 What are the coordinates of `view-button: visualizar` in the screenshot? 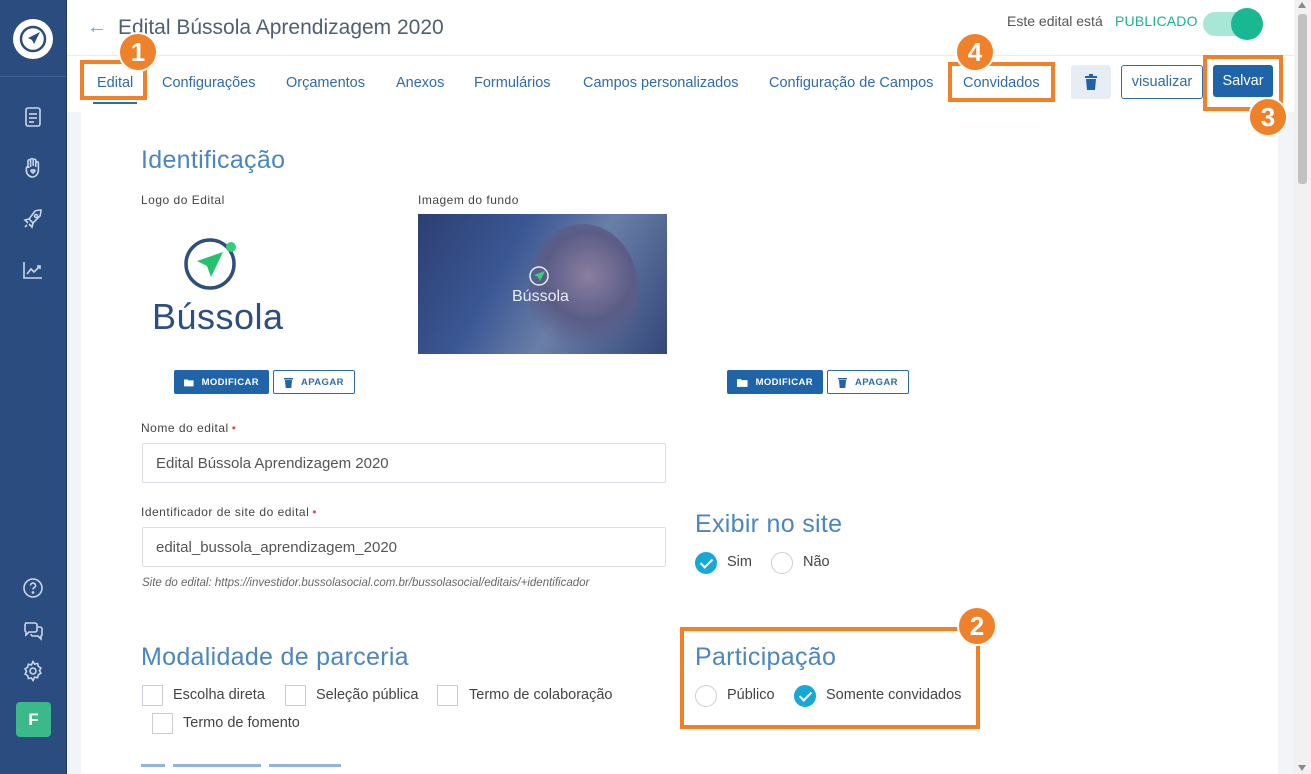 It's located at (1162, 82).